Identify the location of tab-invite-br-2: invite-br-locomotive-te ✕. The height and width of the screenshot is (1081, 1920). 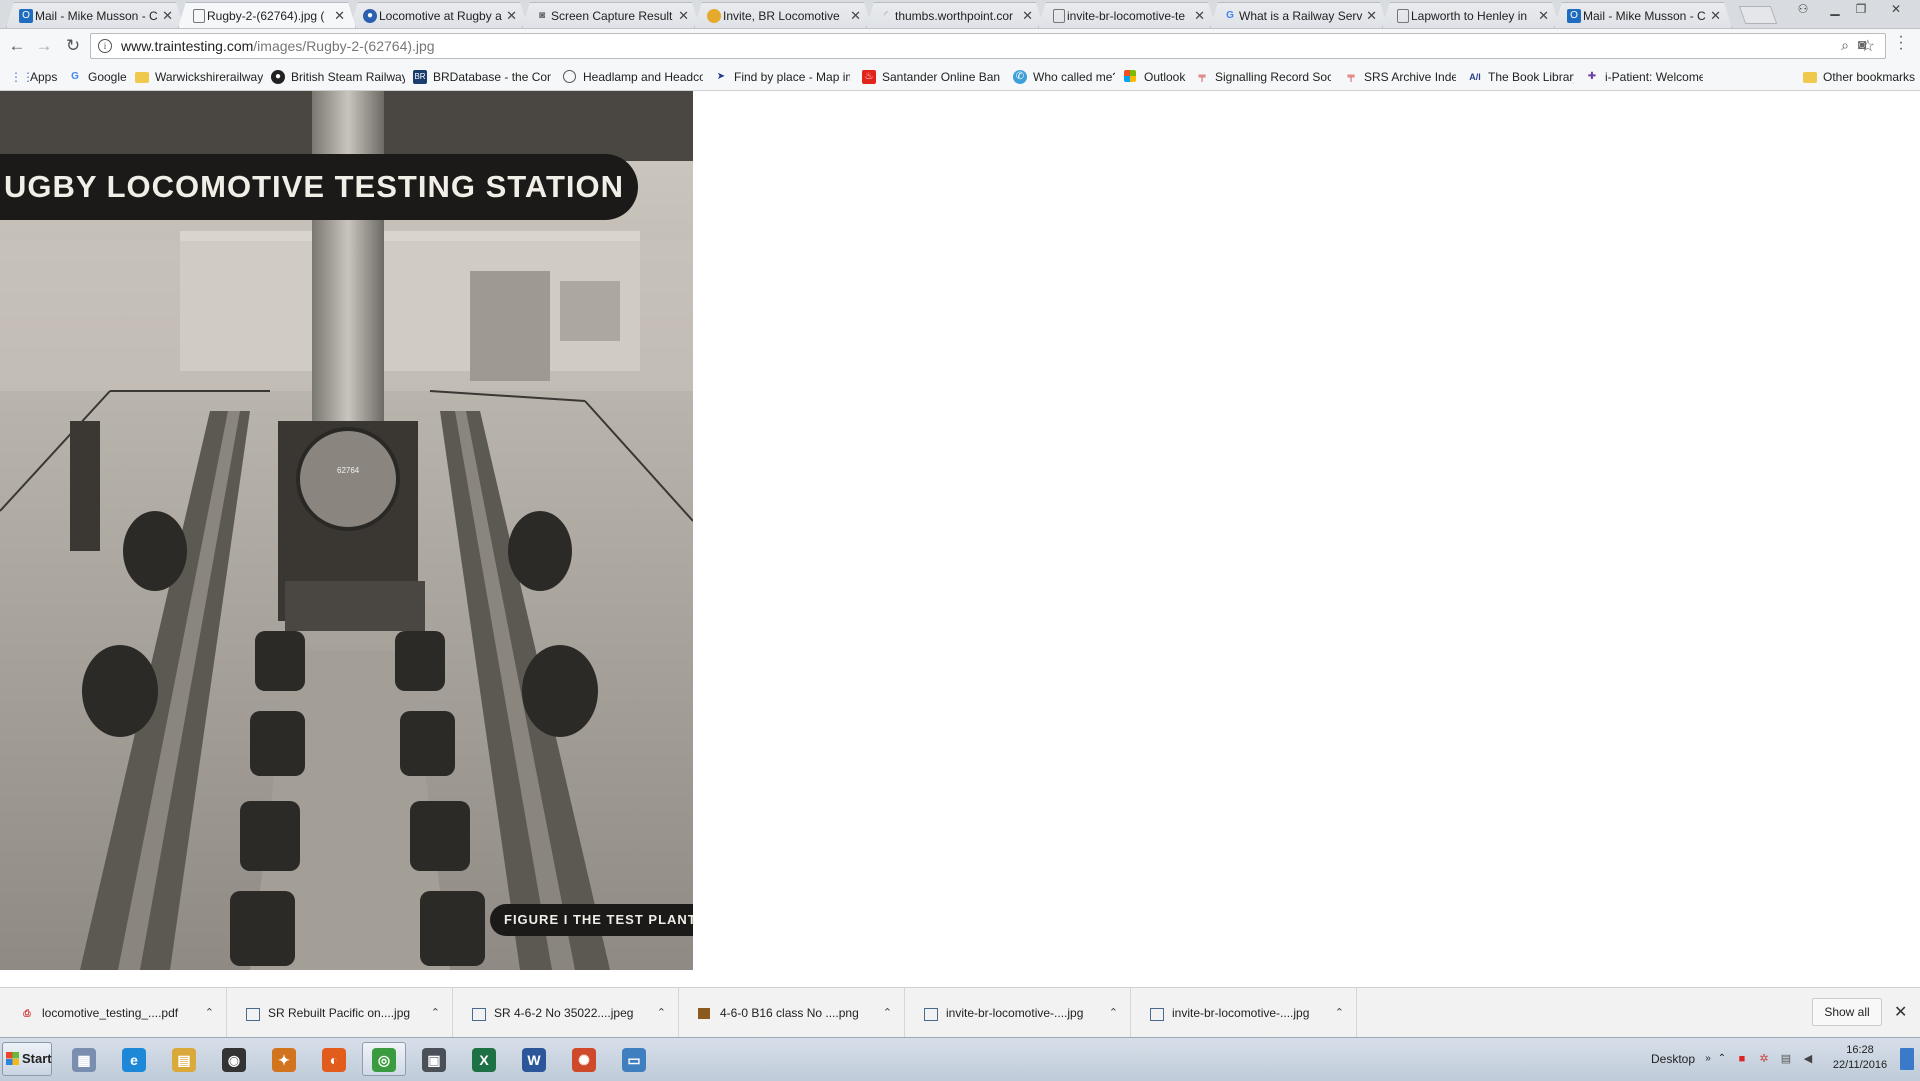
(1127, 15).